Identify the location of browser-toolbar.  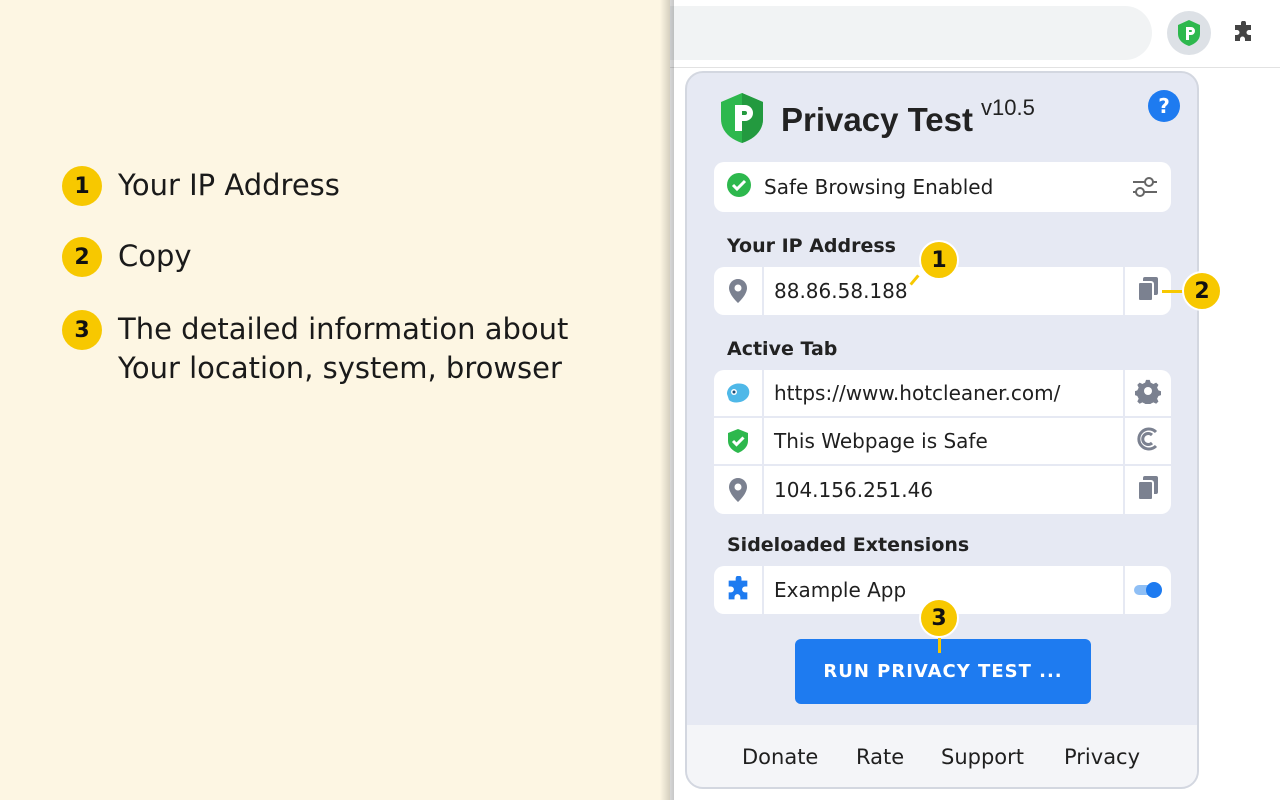
(975, 34).